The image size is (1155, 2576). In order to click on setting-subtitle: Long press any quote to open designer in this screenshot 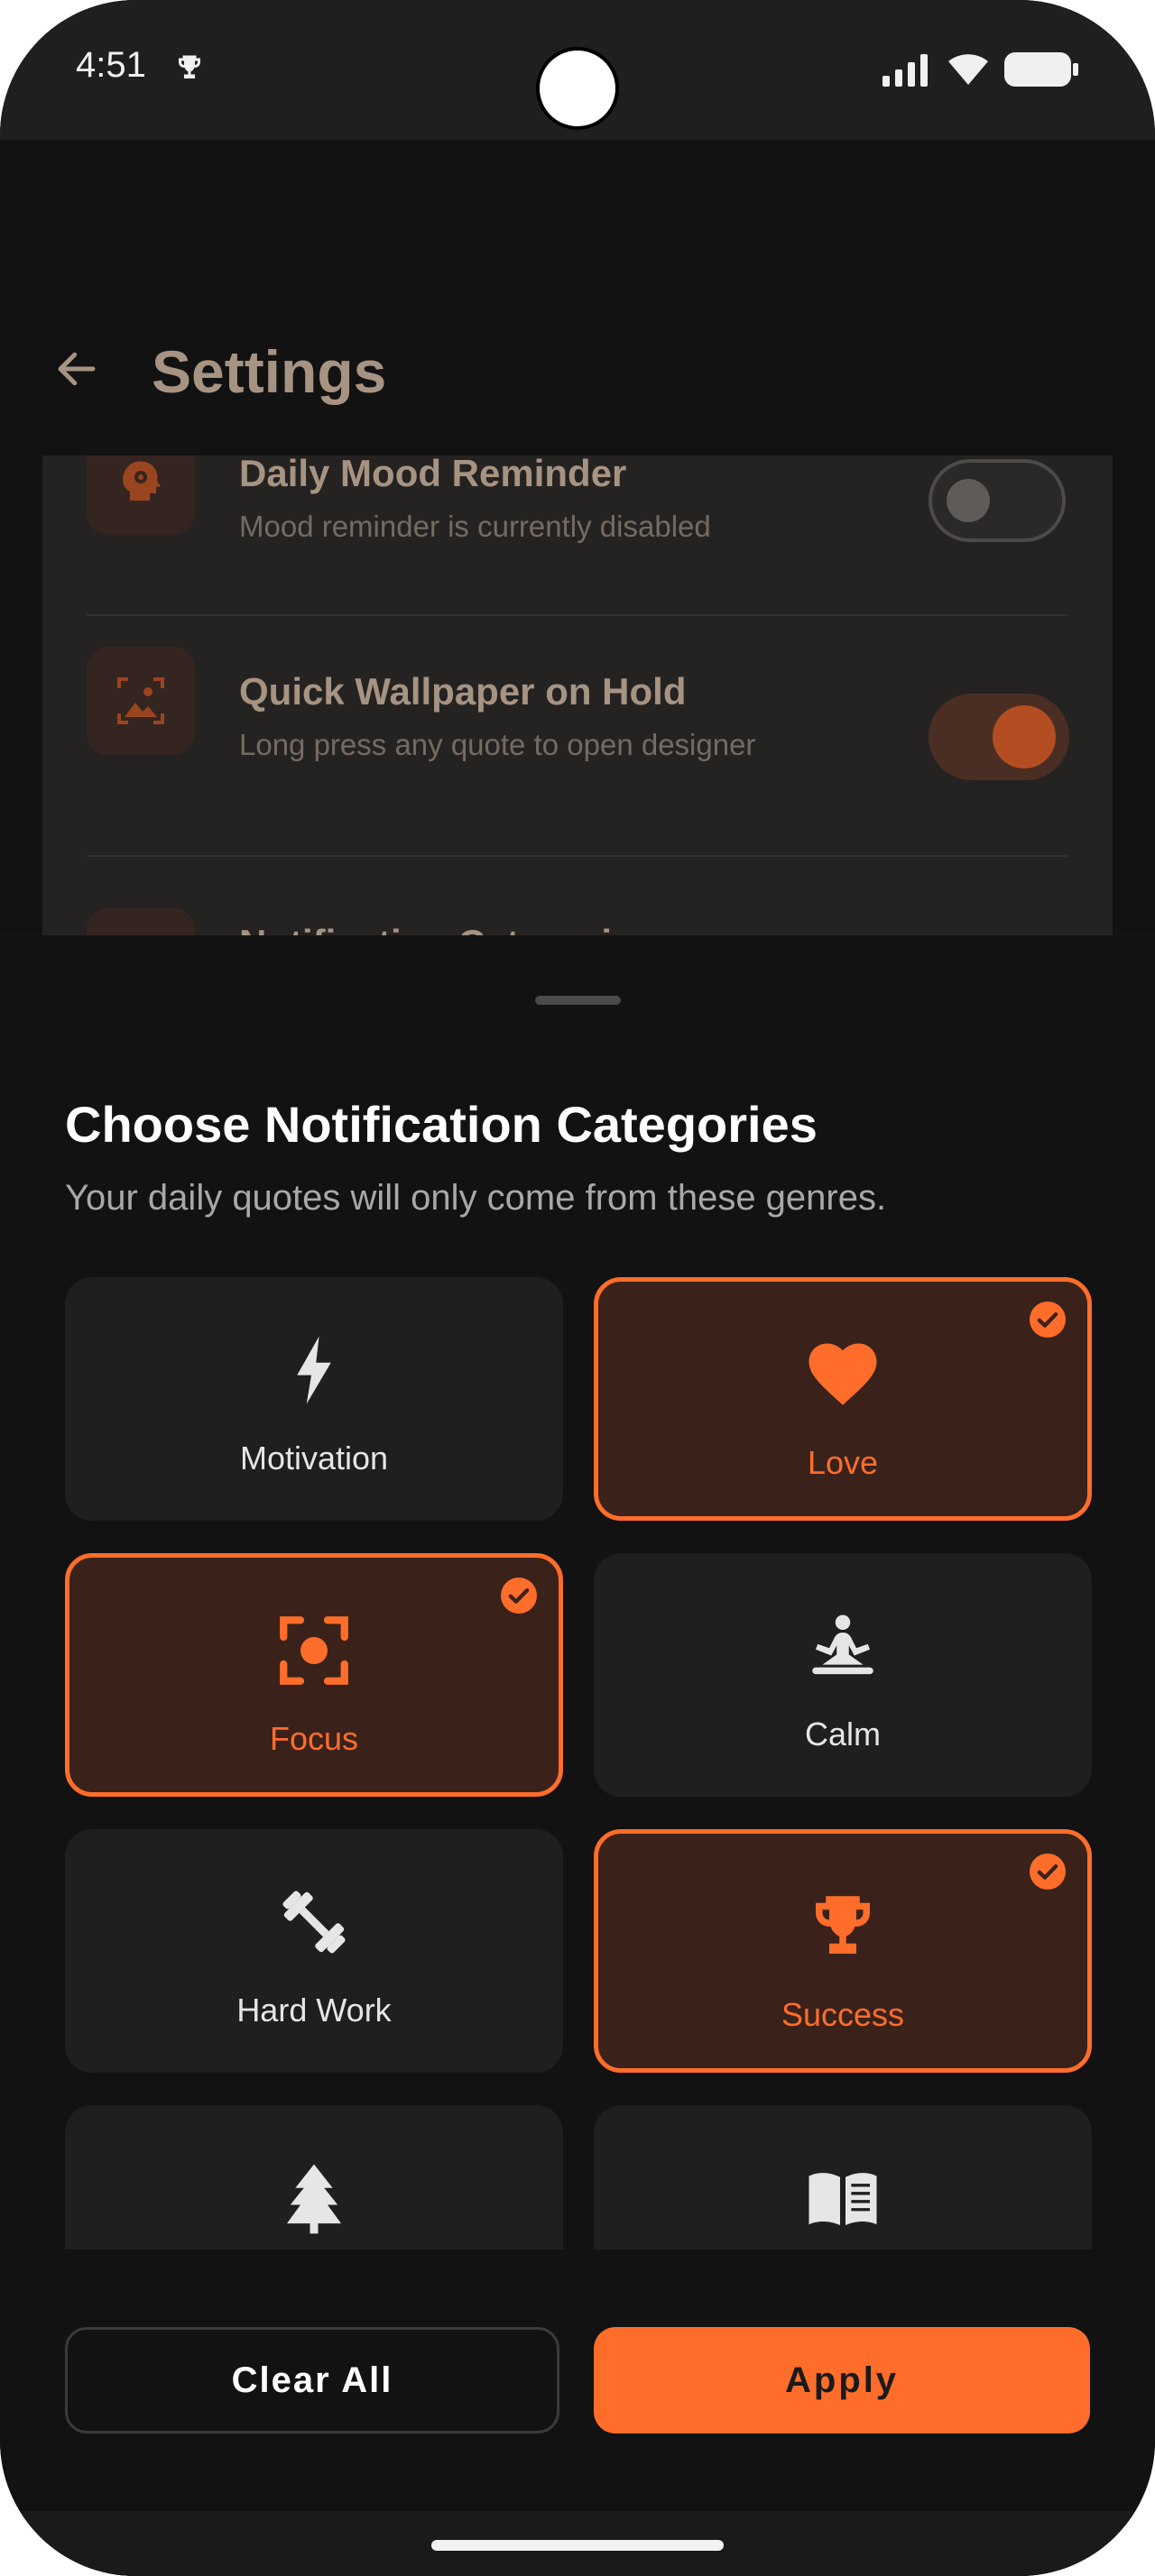, I will do `click(498, 744)`.